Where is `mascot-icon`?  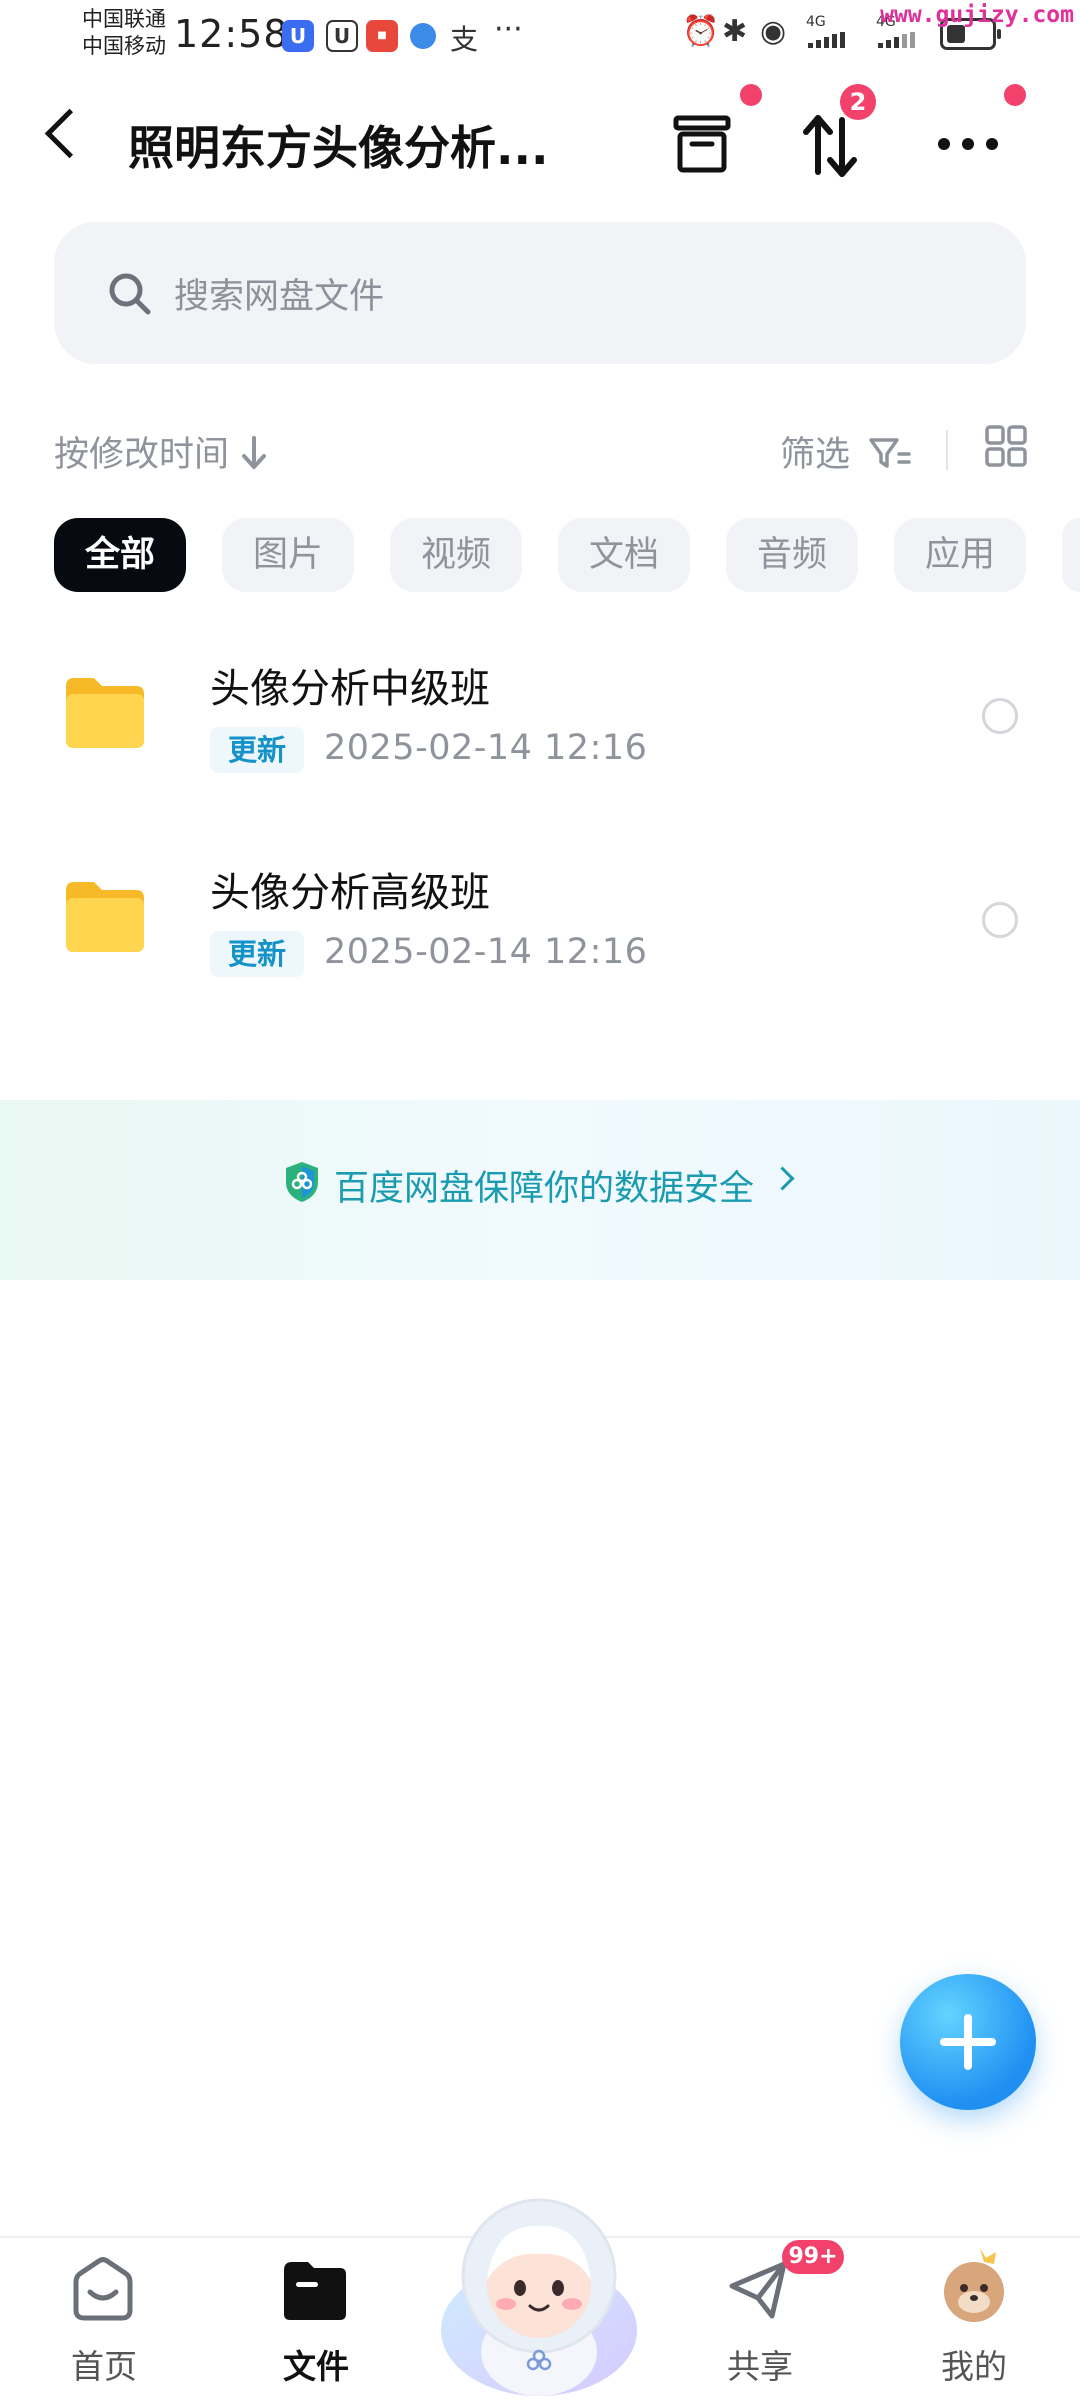 mascot-icon is located at coordinates (539, 2297).